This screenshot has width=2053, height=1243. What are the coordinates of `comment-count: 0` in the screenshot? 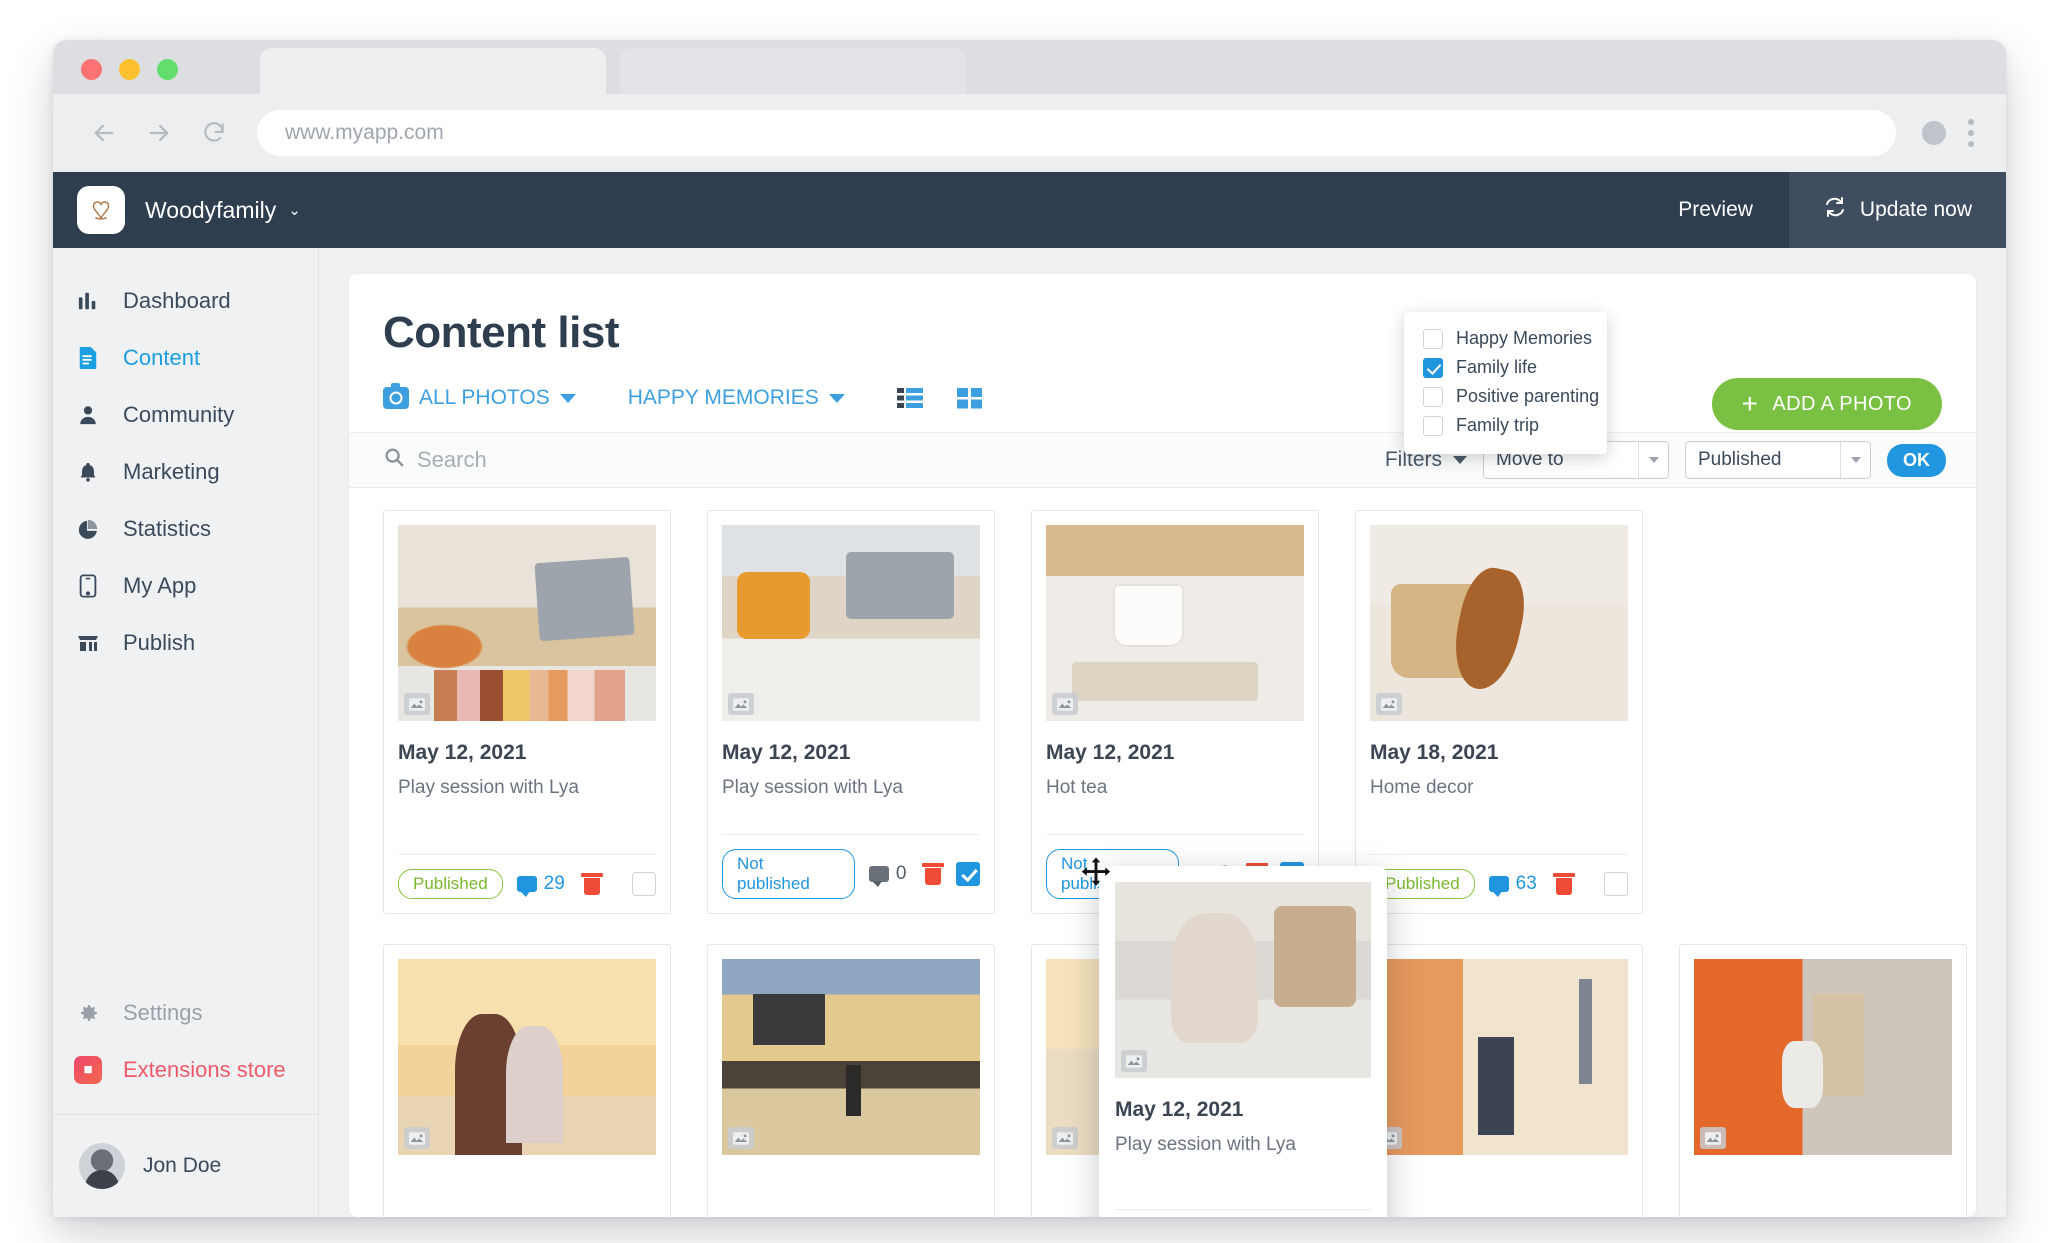 It's located at (887, 875).